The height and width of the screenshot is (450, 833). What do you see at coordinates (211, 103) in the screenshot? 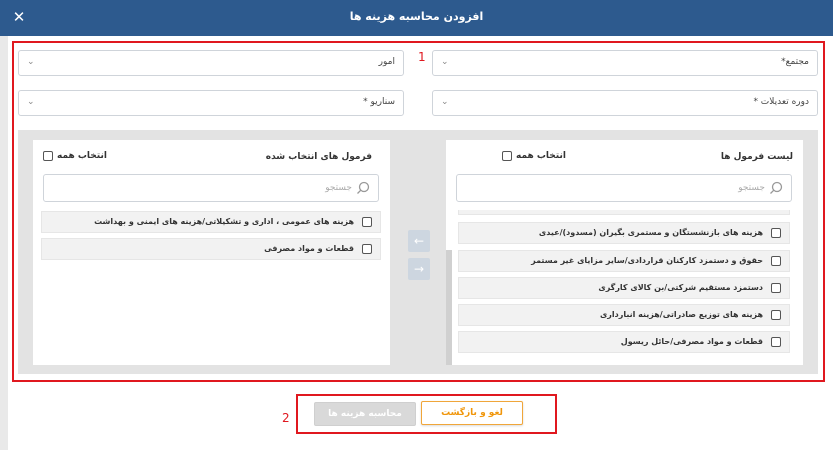
I see `scenario-select: سناریو * ⌄` at bounding box center [211, 103].